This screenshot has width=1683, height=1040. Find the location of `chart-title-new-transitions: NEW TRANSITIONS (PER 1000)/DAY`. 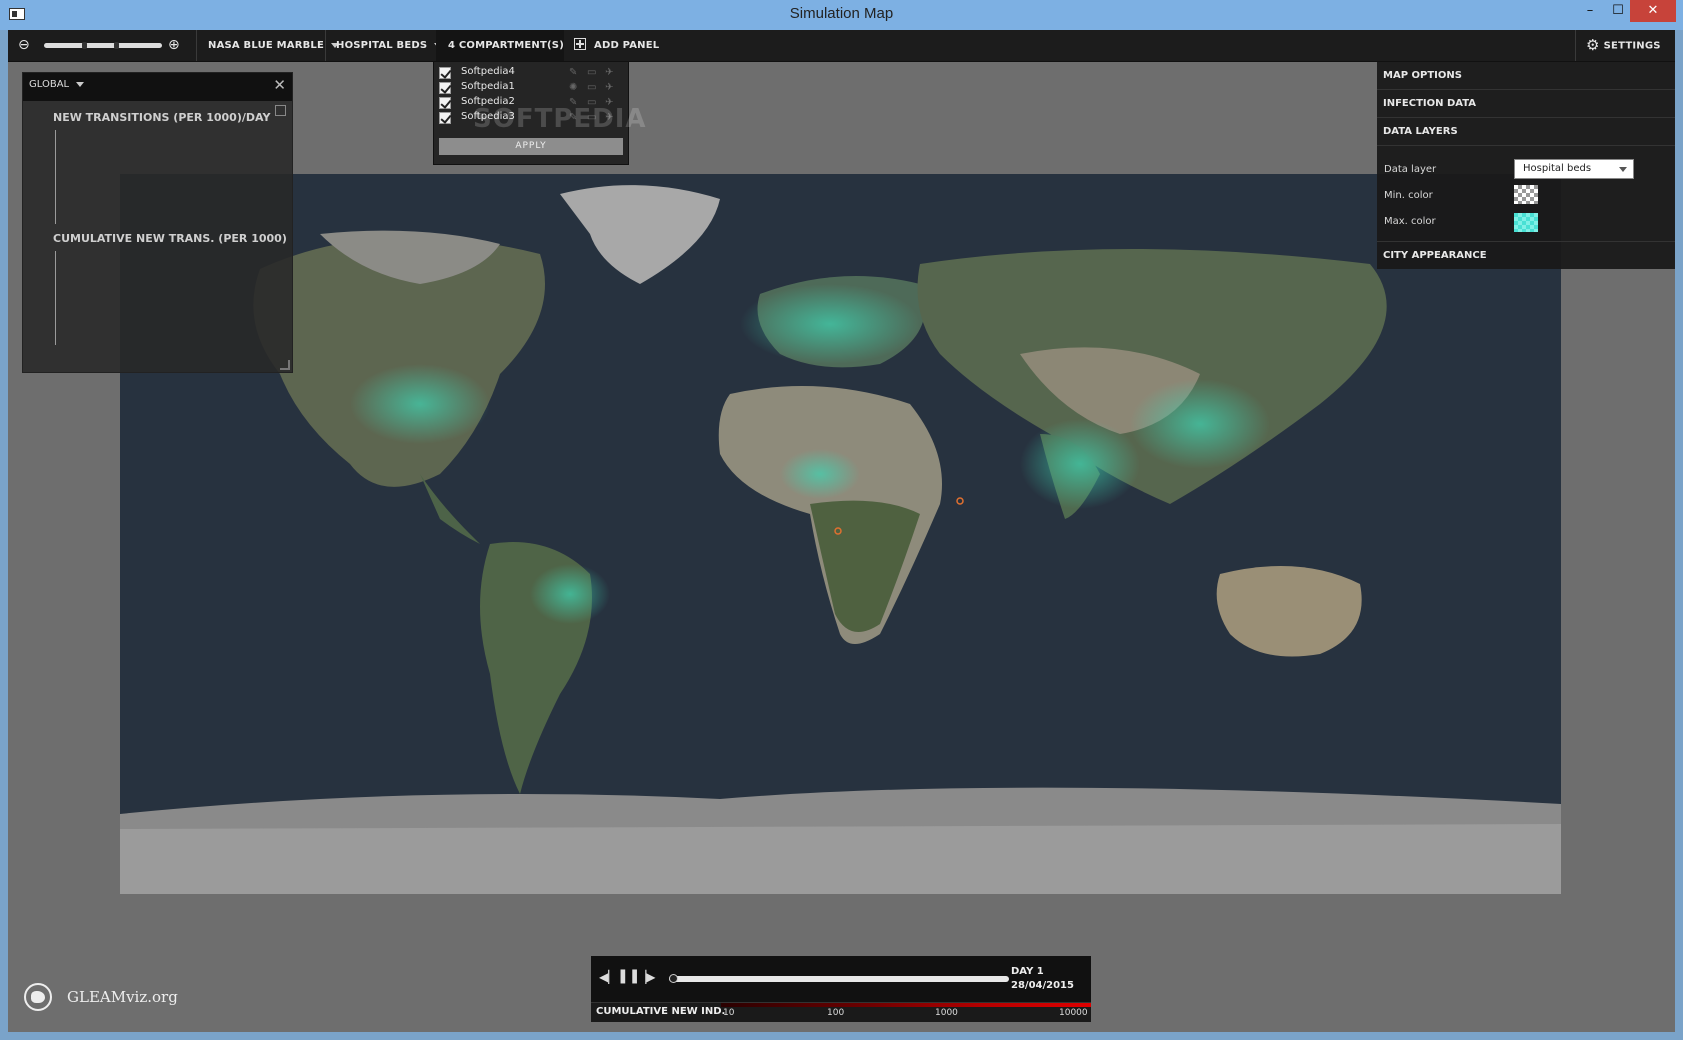

chart-title-new-transitions: NEW TRANSITIONS (PER 1000)/DAY is located at coordinates (162, 117).